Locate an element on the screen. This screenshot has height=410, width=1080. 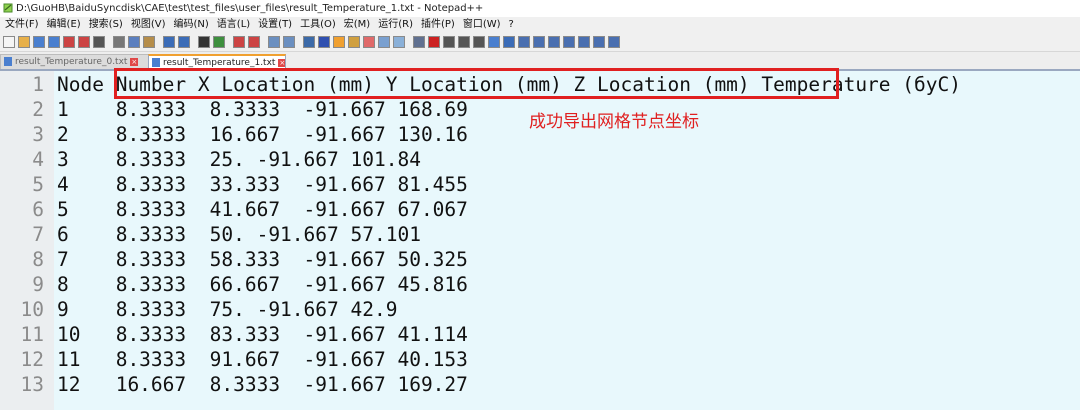
b3-icon is located at coordinates (554, 42).